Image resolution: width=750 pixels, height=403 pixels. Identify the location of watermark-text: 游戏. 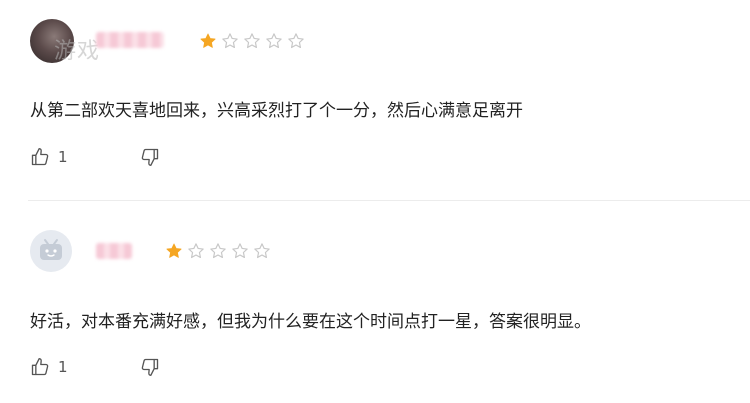
(77, 51).